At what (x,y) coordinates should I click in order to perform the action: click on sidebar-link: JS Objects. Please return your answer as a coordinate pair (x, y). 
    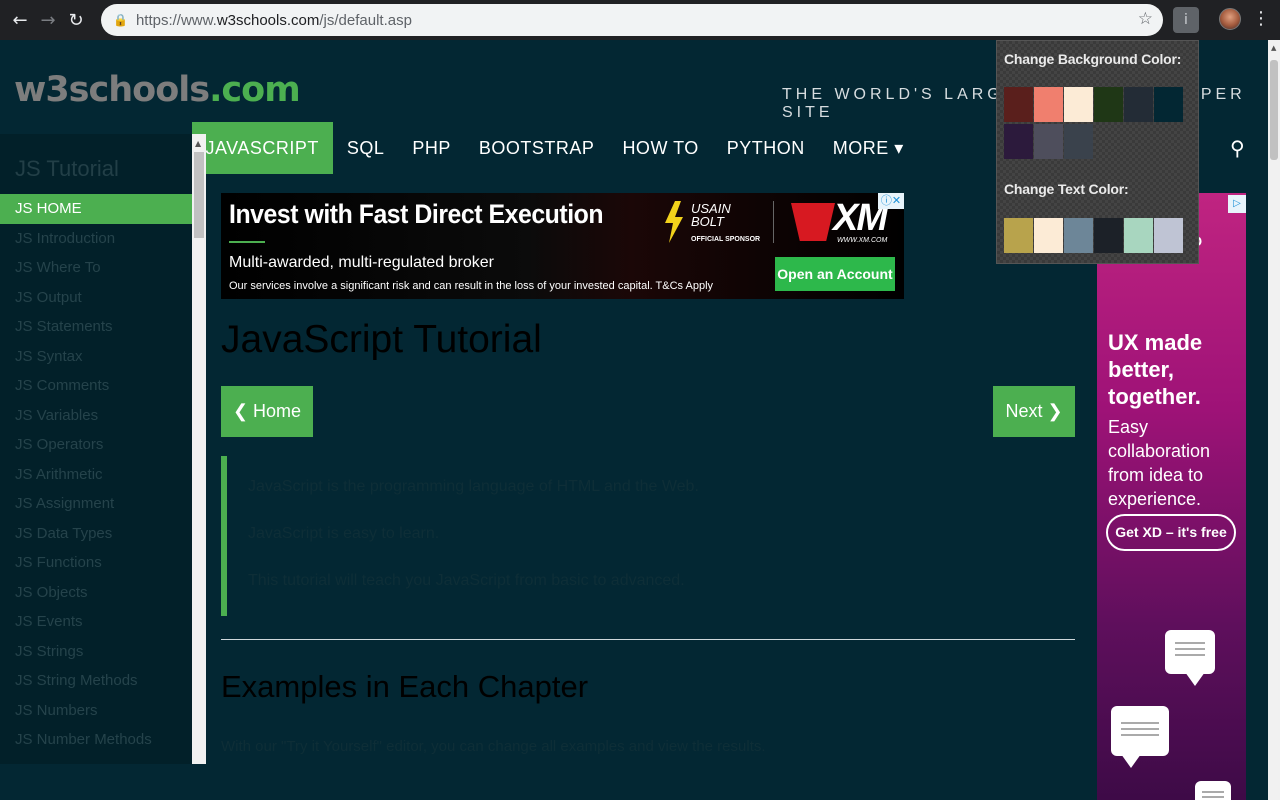
    Looking at the image, I should click on (96, 593).